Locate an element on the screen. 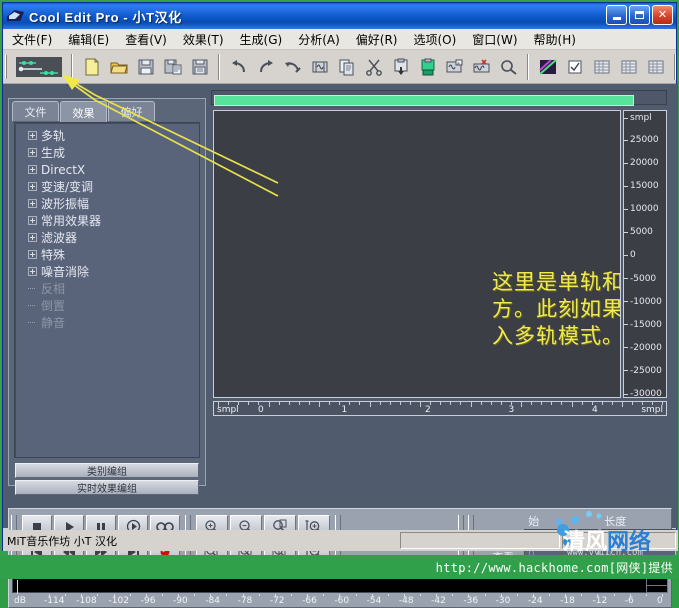  tree-item-generate: 生成 is located at coordinates (109, 152).